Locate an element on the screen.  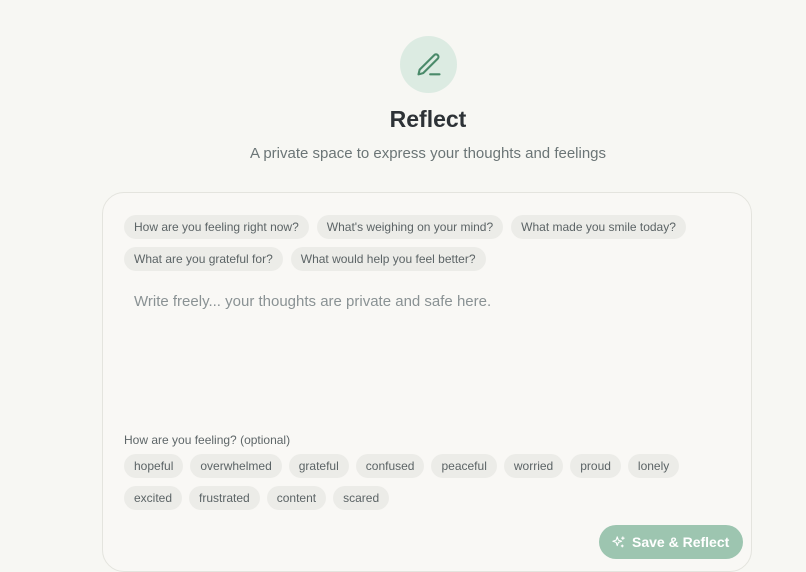
mood-chip: worried is located at coordinates (533, 466).